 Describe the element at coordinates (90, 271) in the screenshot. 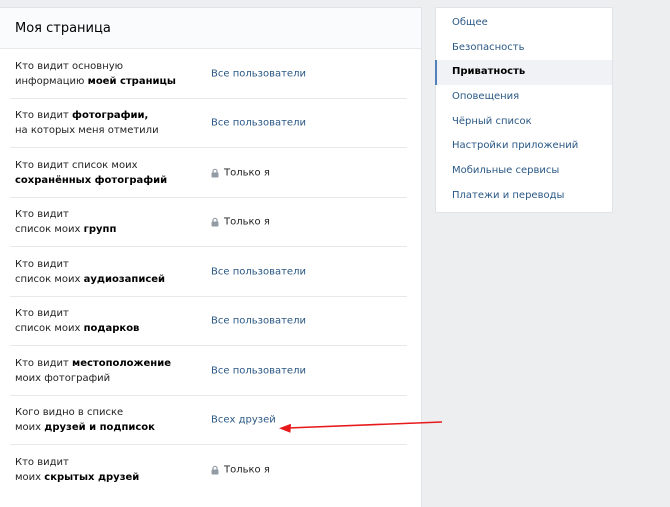

I see `privacy-row-label: Кто видит список моих аудиозаписей` at that location.